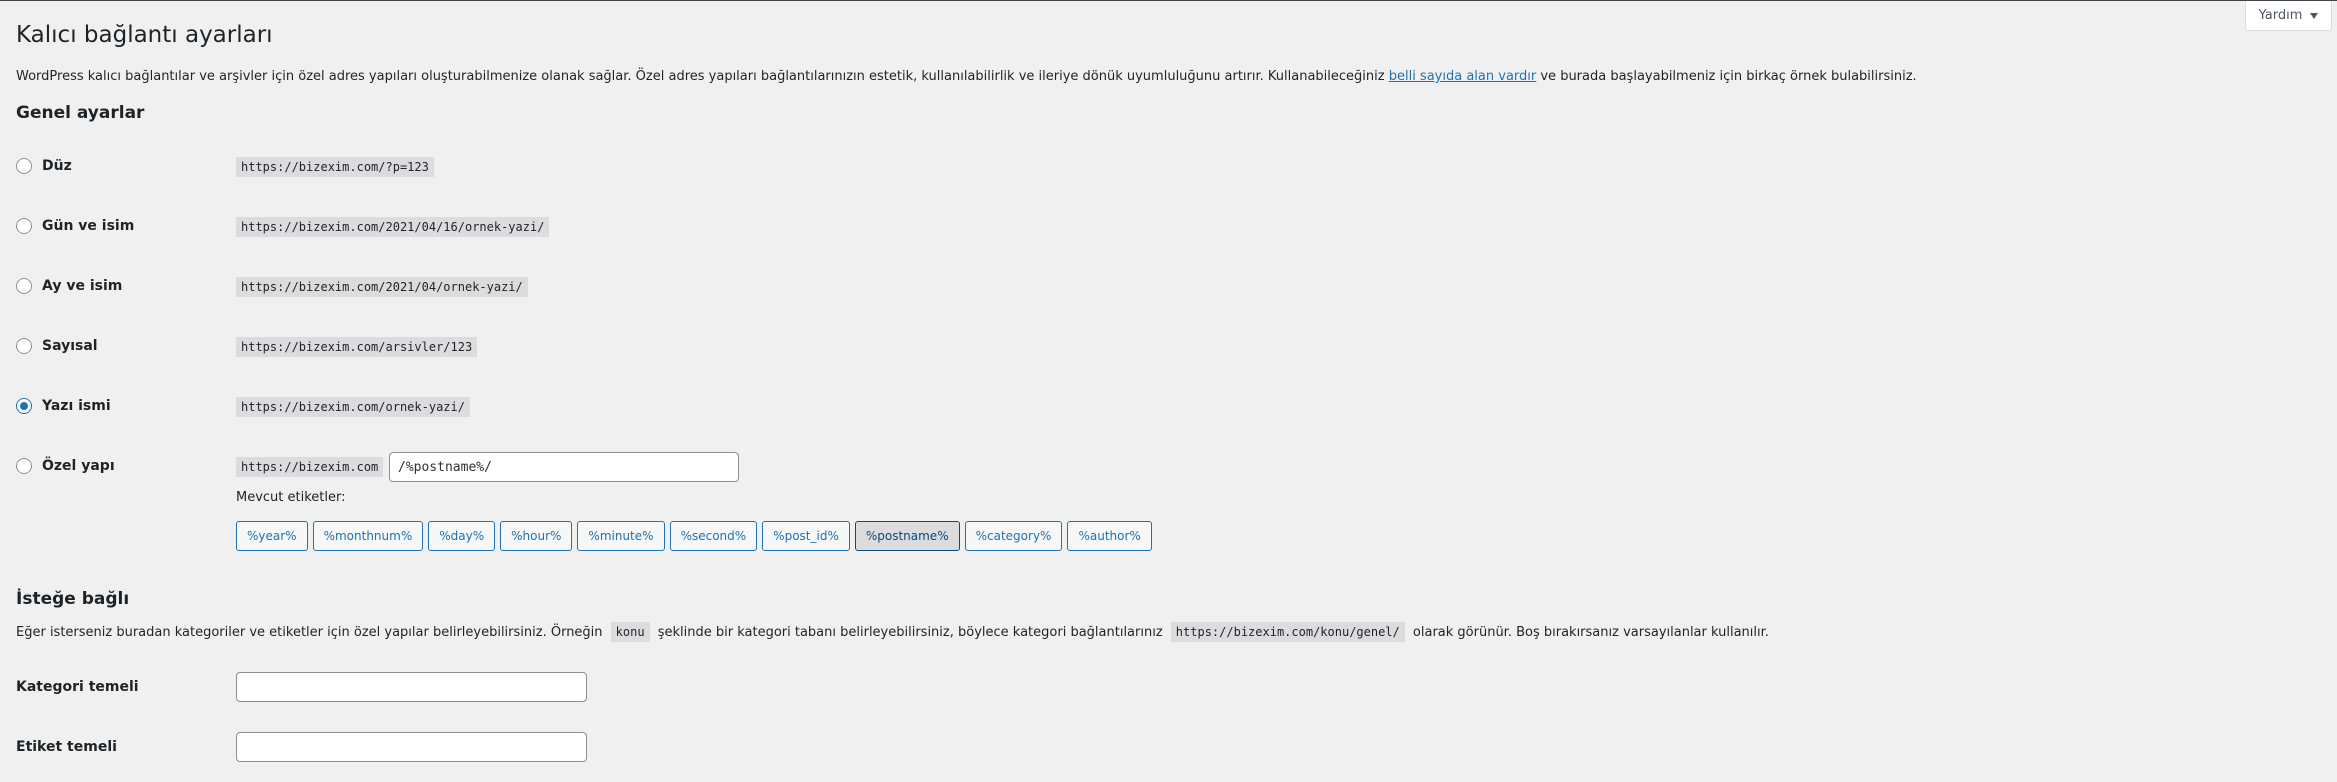 The width and height of the screenshot is (2337, 782). Describe the element at coordinates (368, 536) in the screenshot. I see `tag-button-monthnum: %monthnum%` at that location.